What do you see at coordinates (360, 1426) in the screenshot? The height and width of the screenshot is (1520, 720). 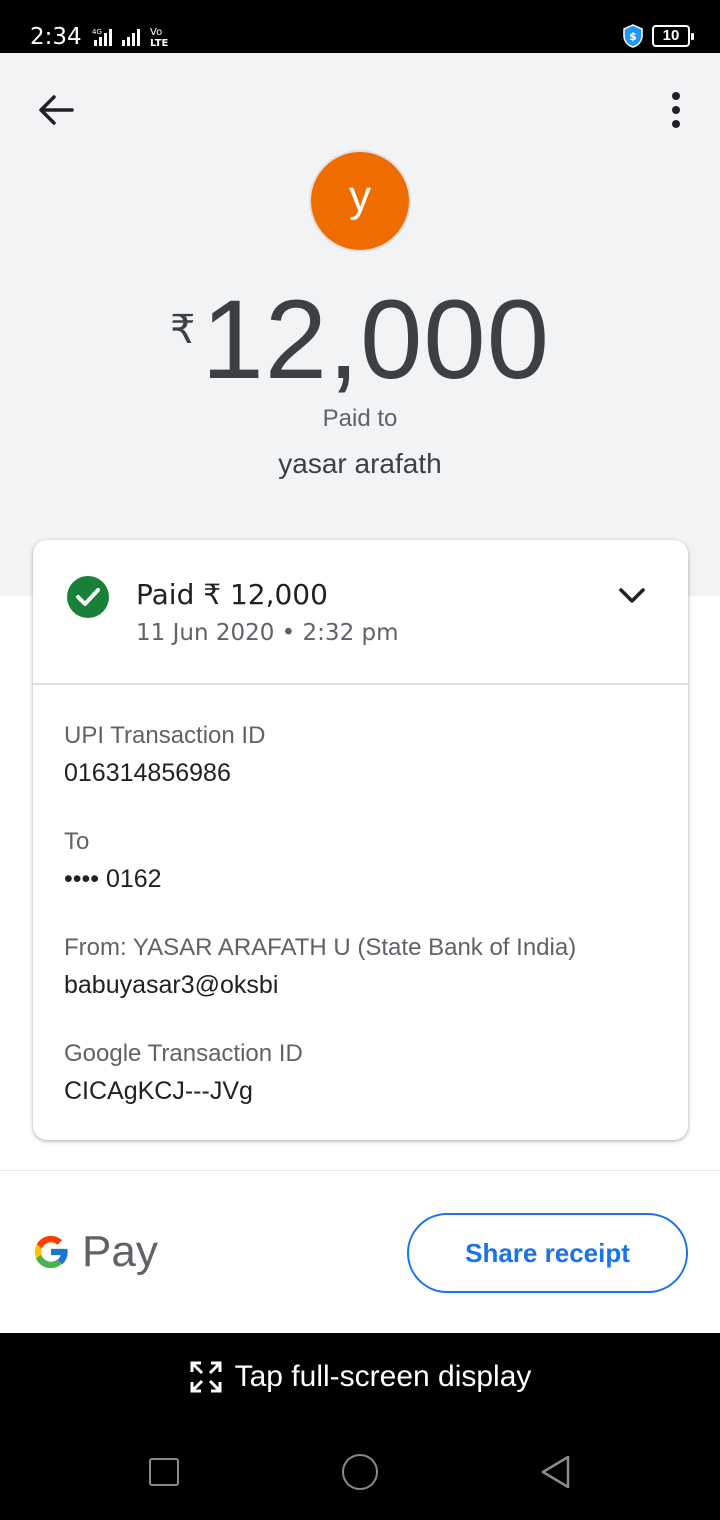 I see `system-navigation-bar: Tap full-screen display` at bounding box center [360, 1426].